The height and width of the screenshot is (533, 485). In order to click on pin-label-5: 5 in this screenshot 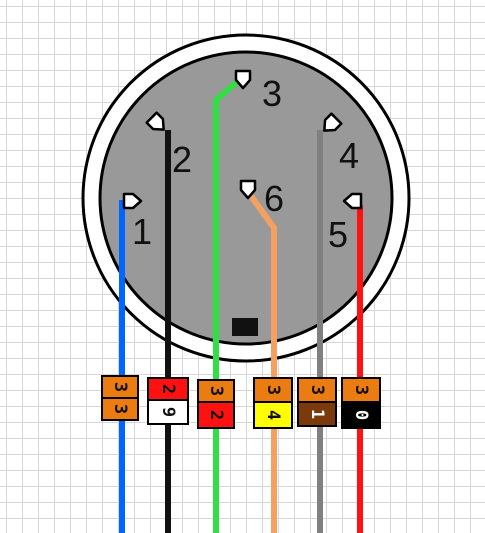, I will do `click(338, 234)`.